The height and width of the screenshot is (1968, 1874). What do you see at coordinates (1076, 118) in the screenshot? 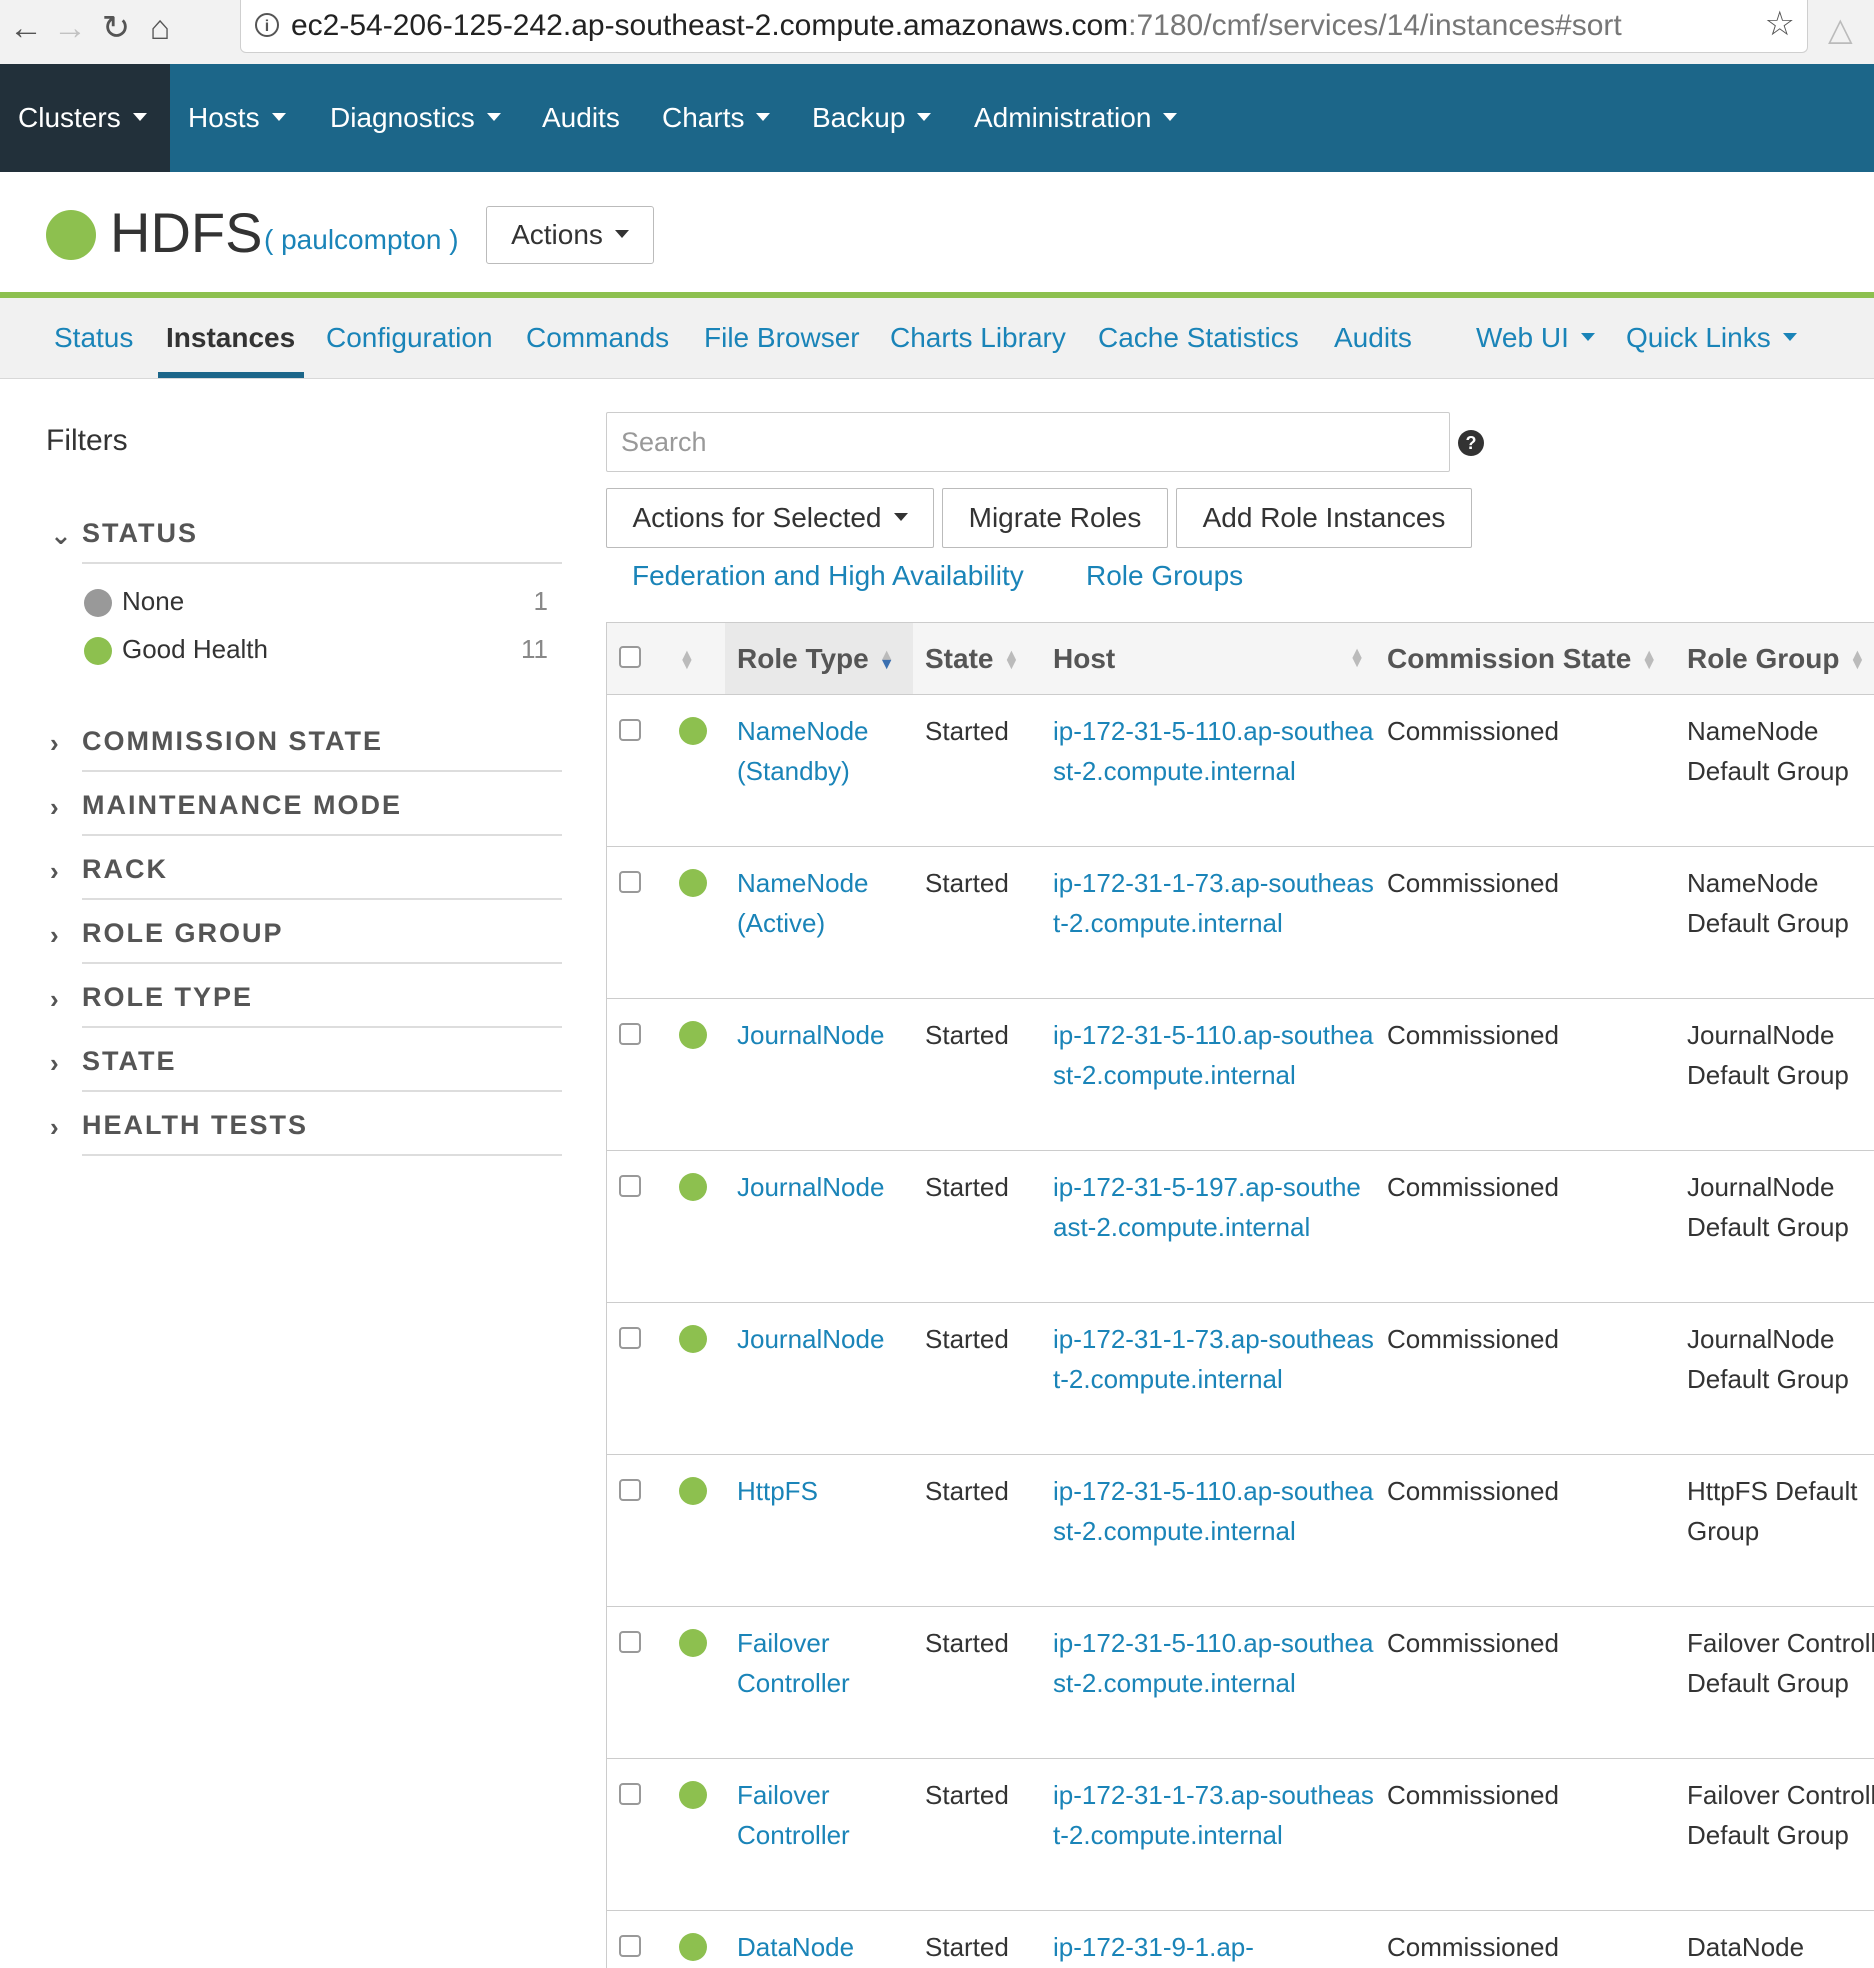
I see `nav-administration: Administration` at bounding box center [1076, 118].